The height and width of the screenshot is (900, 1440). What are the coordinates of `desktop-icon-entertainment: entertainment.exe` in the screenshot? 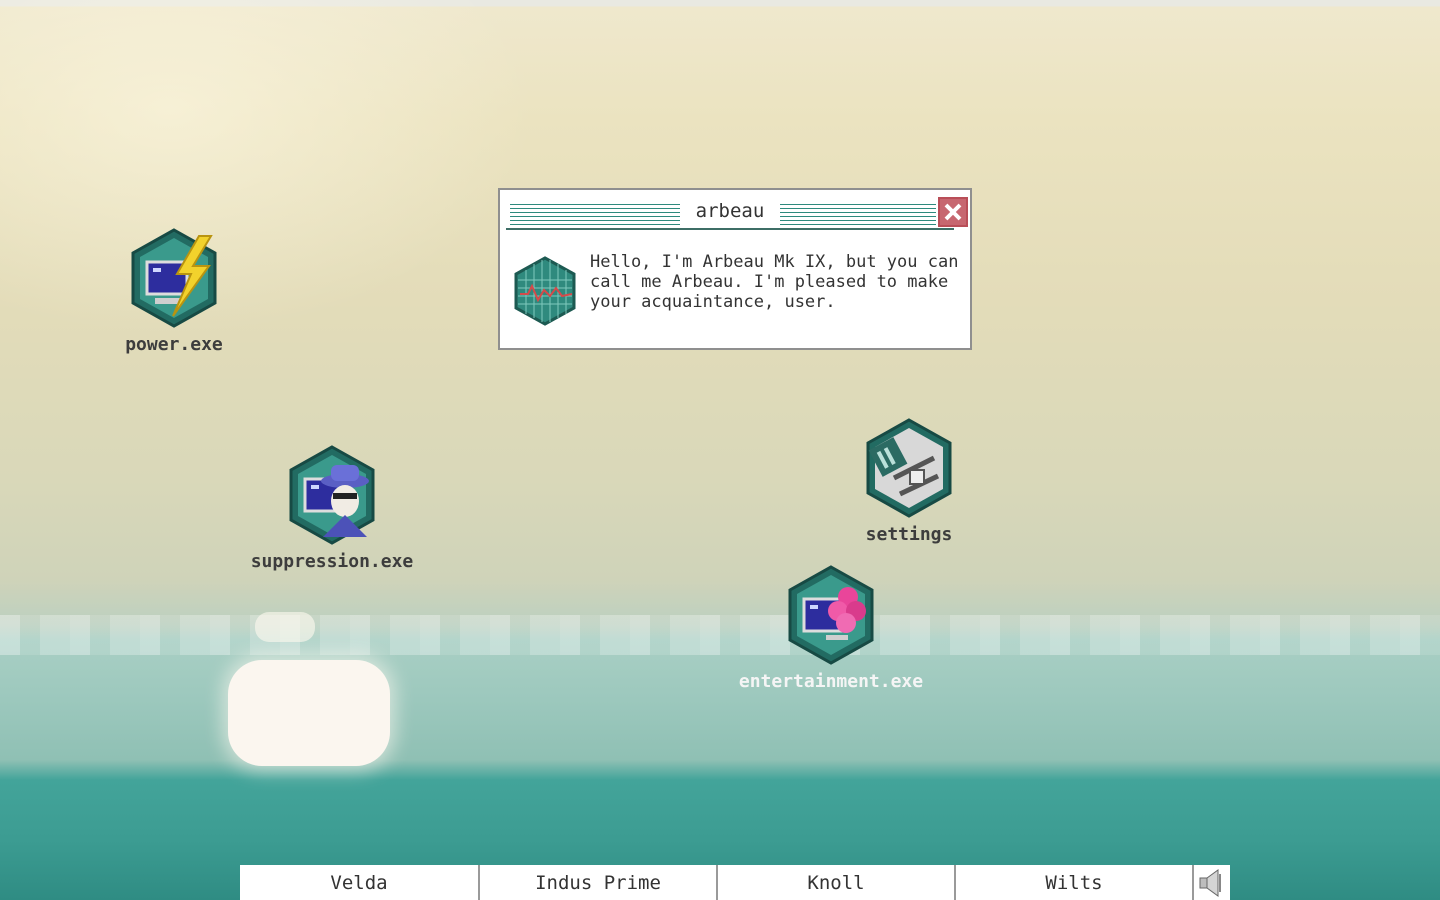 It's located at (831, 628).